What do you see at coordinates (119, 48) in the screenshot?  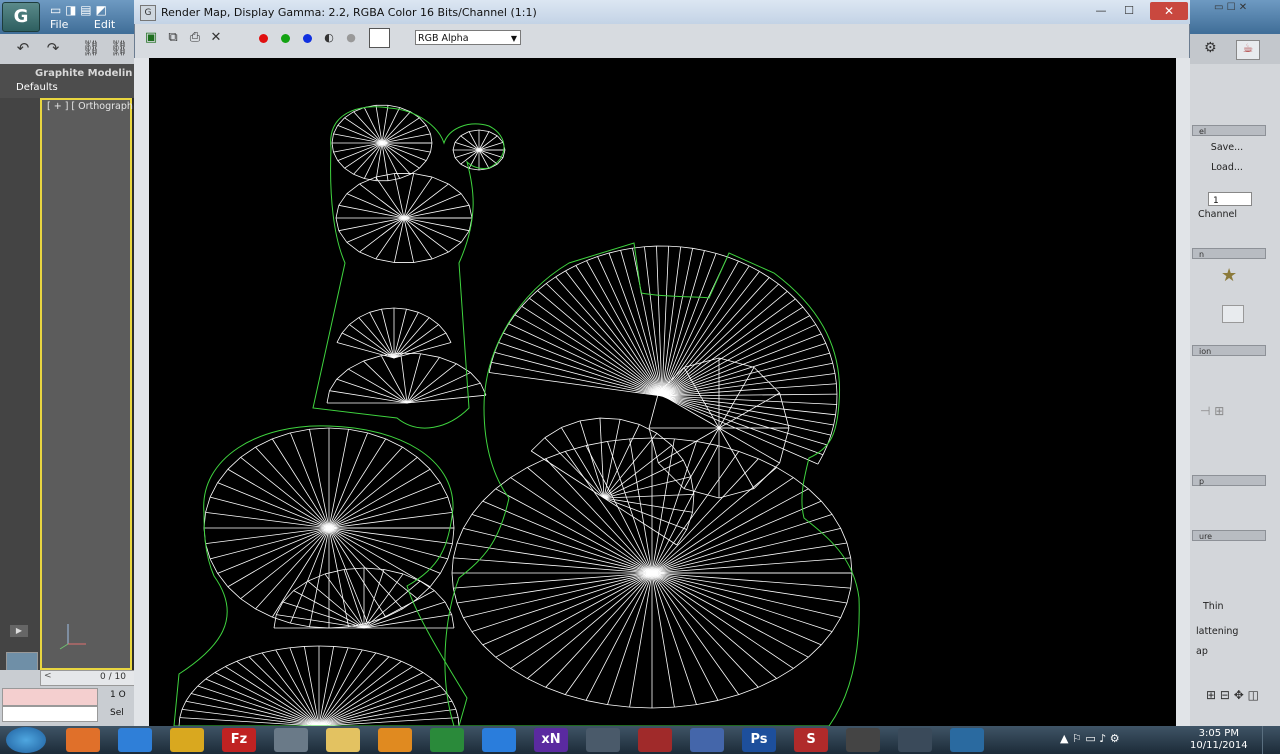 I see `unlink-icon: ⛓` at bounding box center [119, 48].